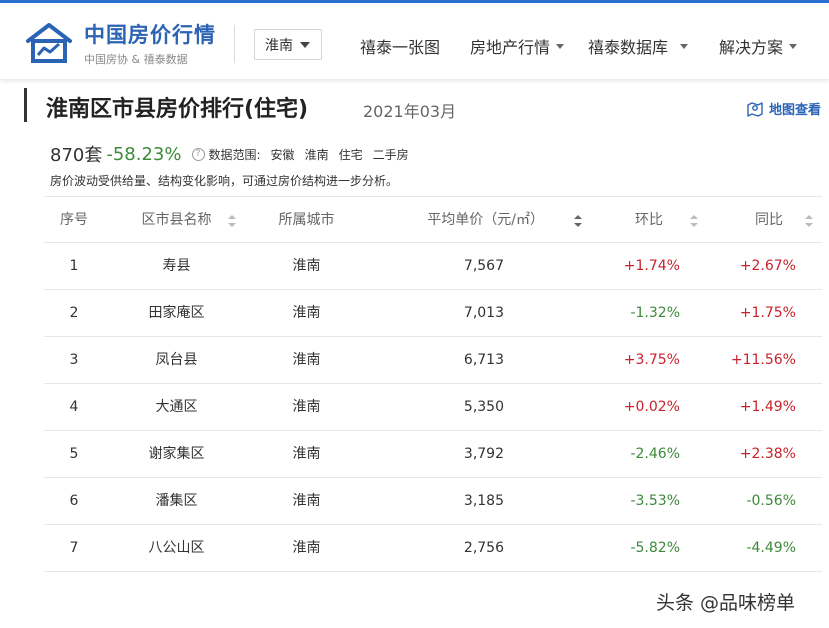  What do you see at coordinates (224, 181) in the screenshot?
I see `info-note: 房价波动受供给量、结构变化影响，可通过房价结构进一步分析。` at bounding box center [224, 181].